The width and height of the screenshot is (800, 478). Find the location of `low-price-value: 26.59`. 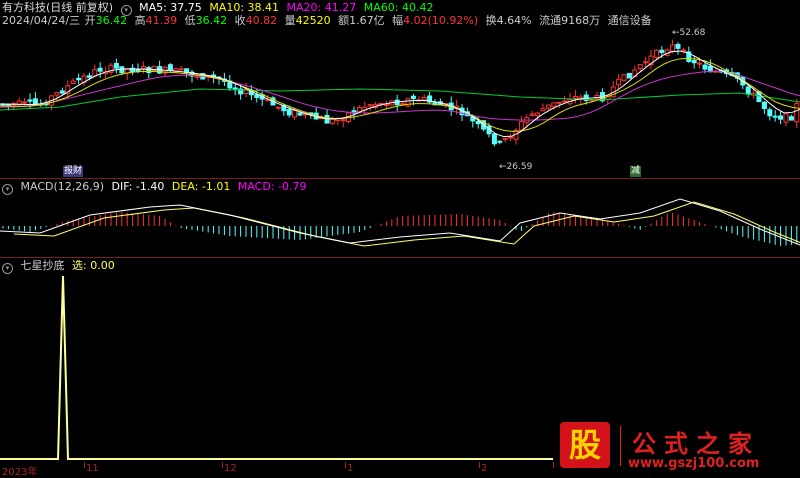

low-price-value: 26.59 is located at coordinates (519, 167).